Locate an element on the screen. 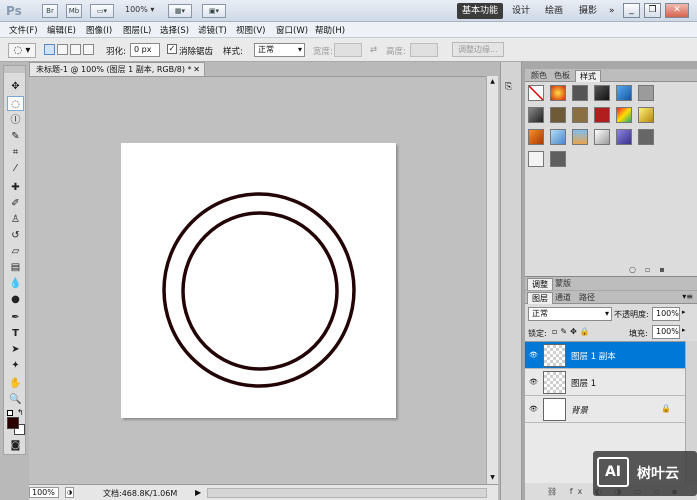 The height and width of the screenshot is (500, 697). menu-view: 视图(V) is located at coordinates (250, 30).